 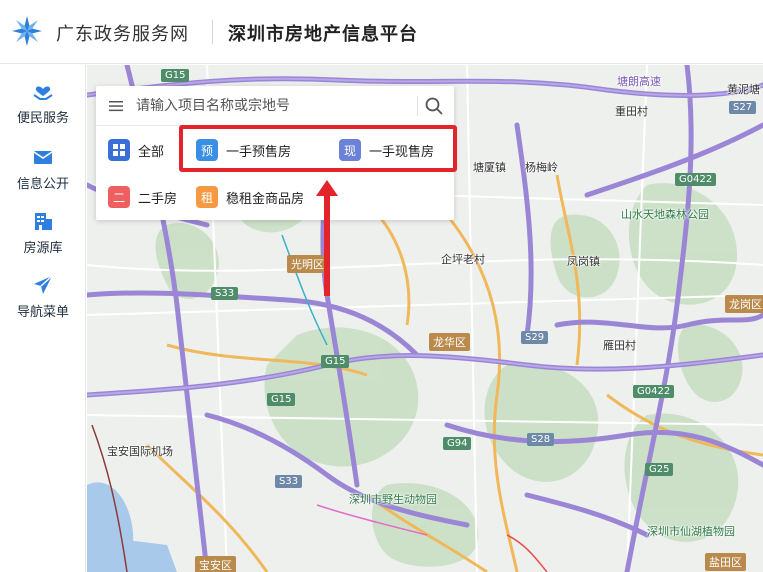 What do you see at coordinates (43, 221) in the screenshot?
I see `building-icon` at bounding box center [43, 221].